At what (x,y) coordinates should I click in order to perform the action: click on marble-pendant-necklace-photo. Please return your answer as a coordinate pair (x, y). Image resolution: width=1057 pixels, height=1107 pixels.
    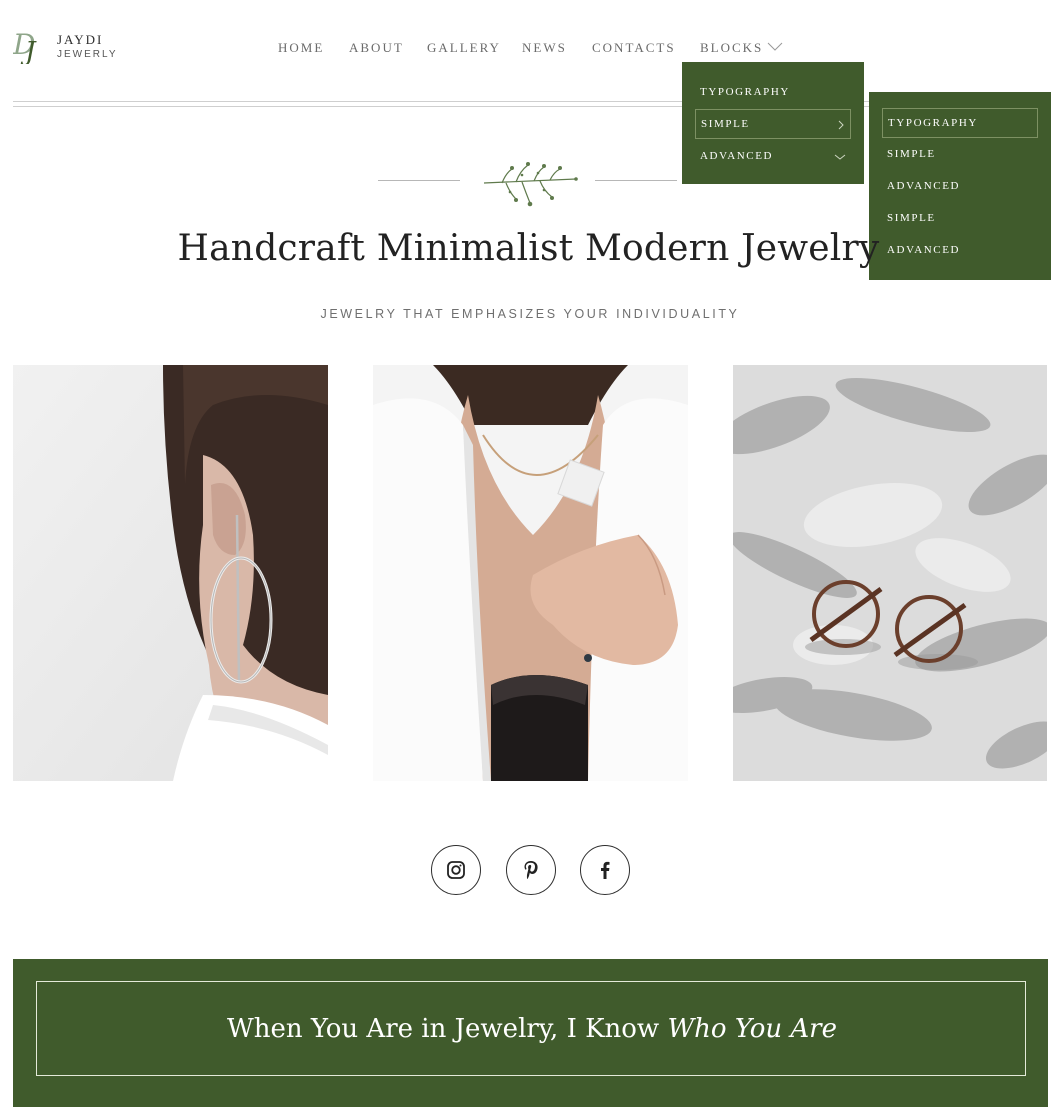
    Looking at the image, I should click on (530, 573).